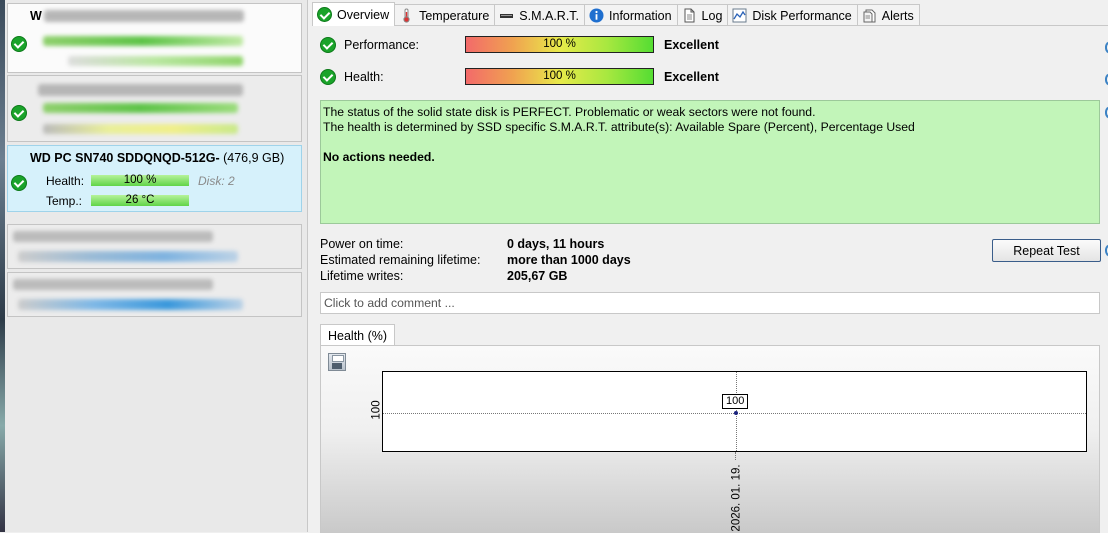  What do you see at coordinates (735, 456) in the screenshot?
I see `x-gridline-extension` at bounding box center [735, 456].